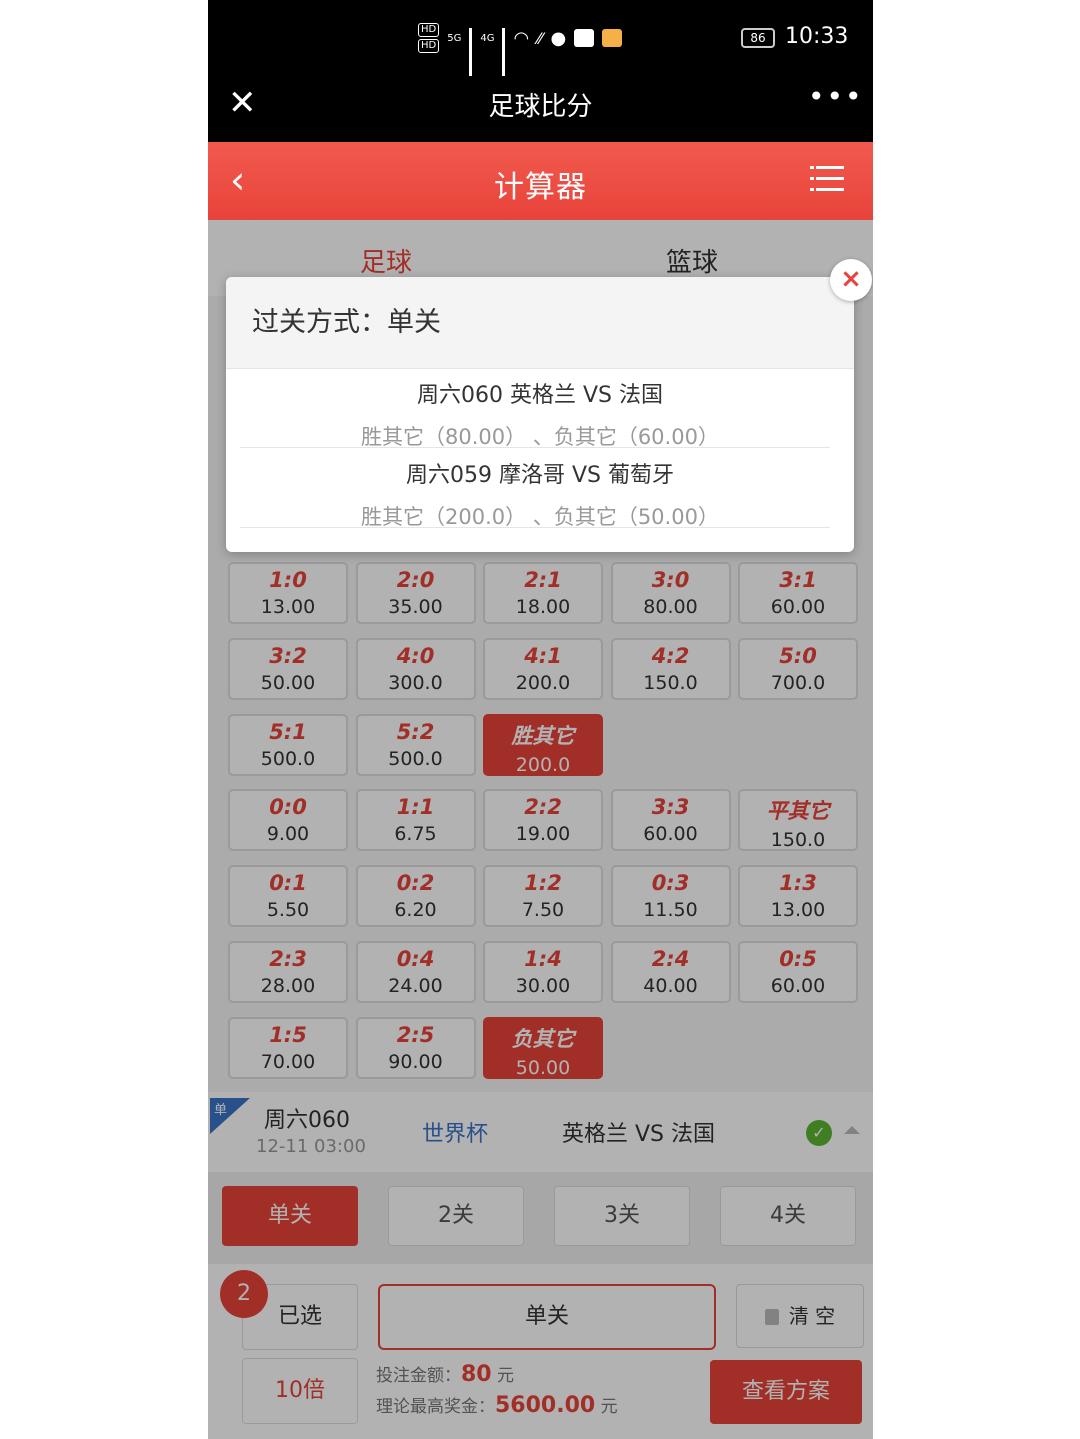 This screenshot has height=1439, width=1080. I want to click on wifi-icon: ◠, so click(521, 38).